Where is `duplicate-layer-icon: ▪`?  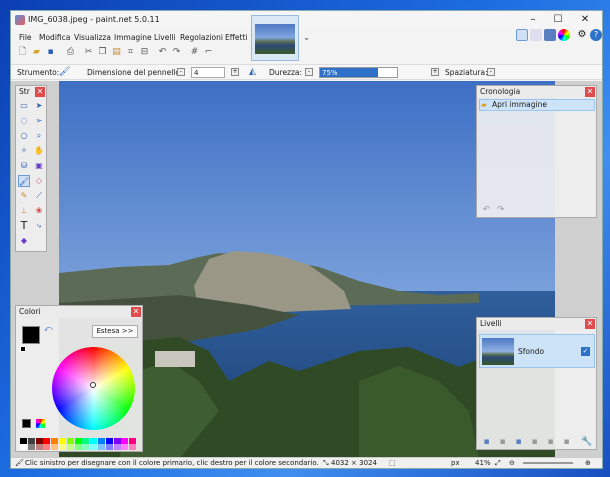
duplicate-layer-icon: ▪ is located at coordinates (518, 442).